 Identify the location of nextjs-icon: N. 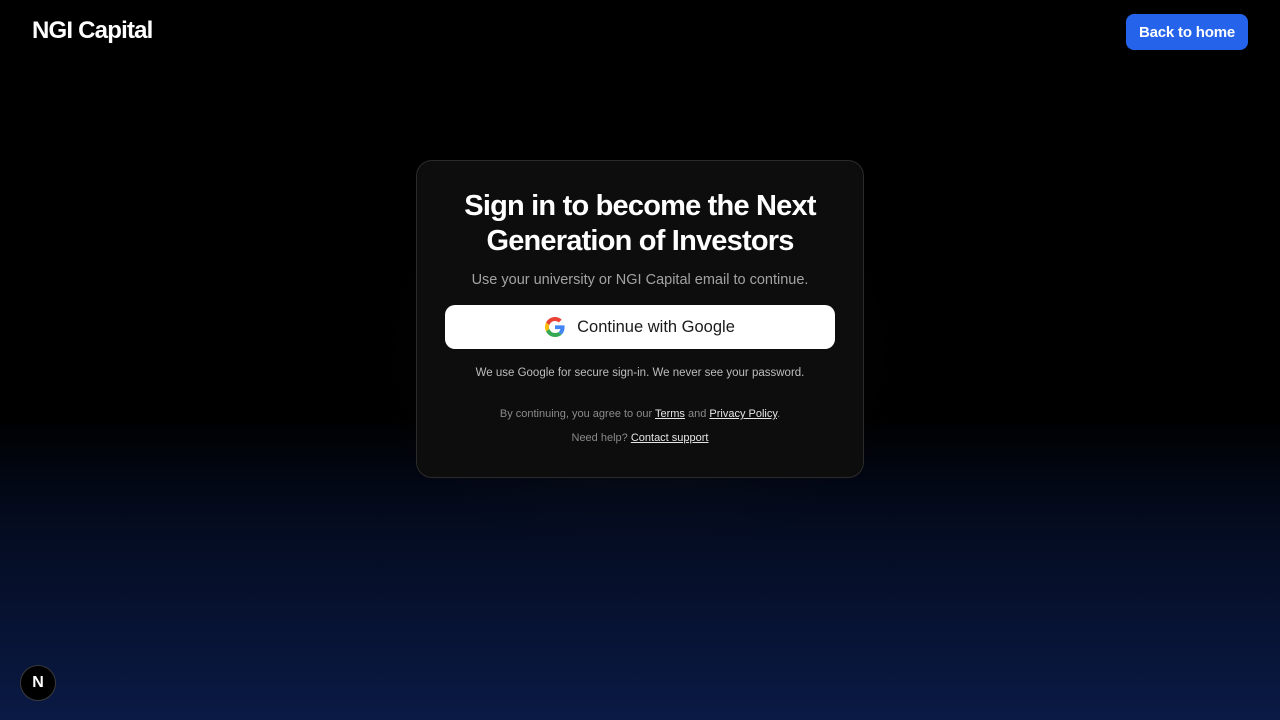
(38, 683).